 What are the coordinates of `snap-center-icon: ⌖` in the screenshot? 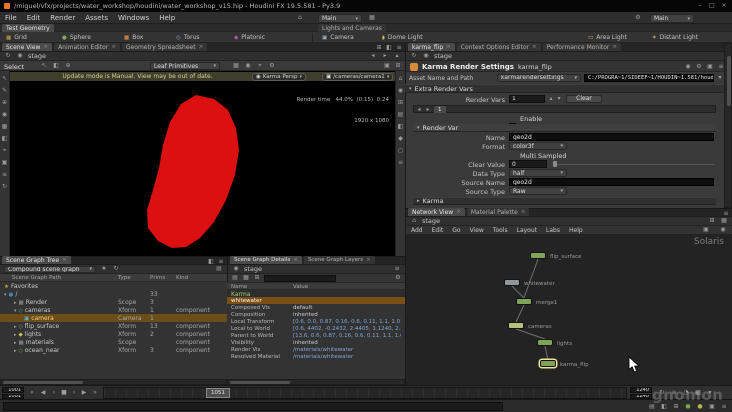 It's located at (260, 66).